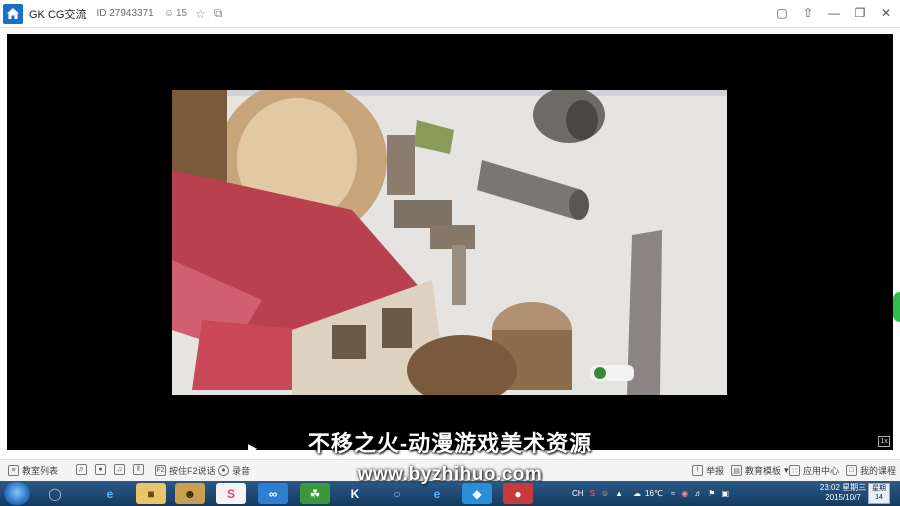 The image size is (900, 506). Describe the element at coordinates (450, 14) in the screenshot. I see `title-bar: GK CG交流 ID 27943371 ☺ 15 ☆ ⧉ ▢ ⇧ — ❐ ✕` at that location.